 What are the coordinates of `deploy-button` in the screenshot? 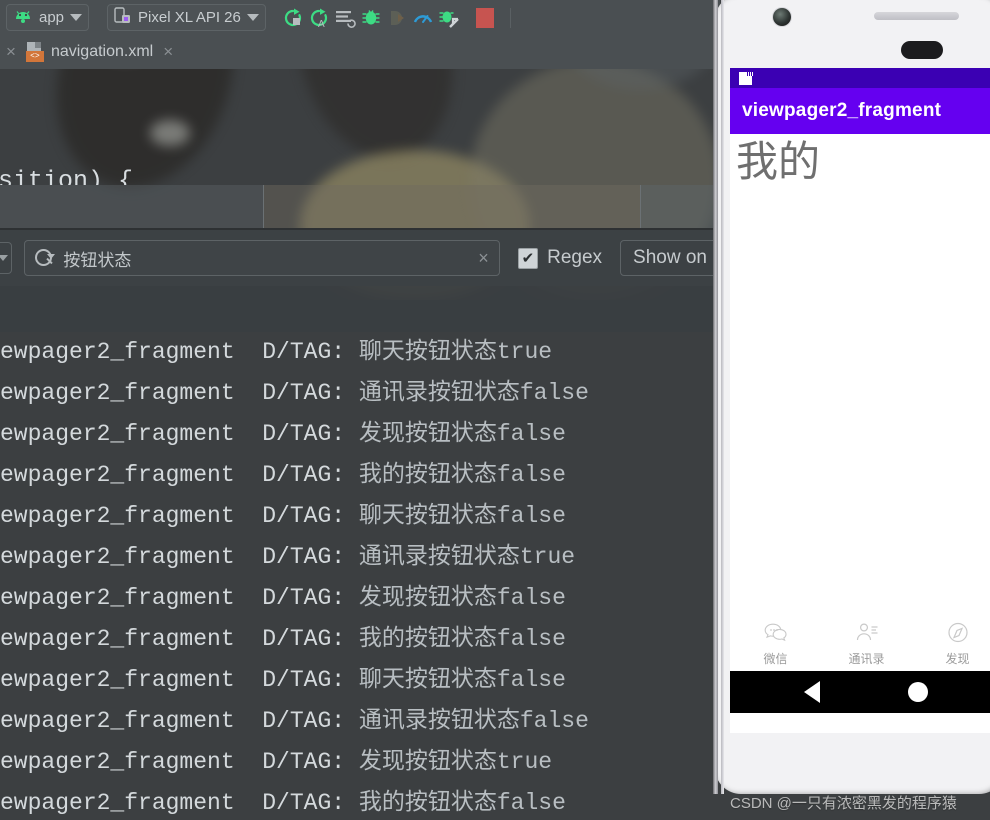 It's located at (449, 18).